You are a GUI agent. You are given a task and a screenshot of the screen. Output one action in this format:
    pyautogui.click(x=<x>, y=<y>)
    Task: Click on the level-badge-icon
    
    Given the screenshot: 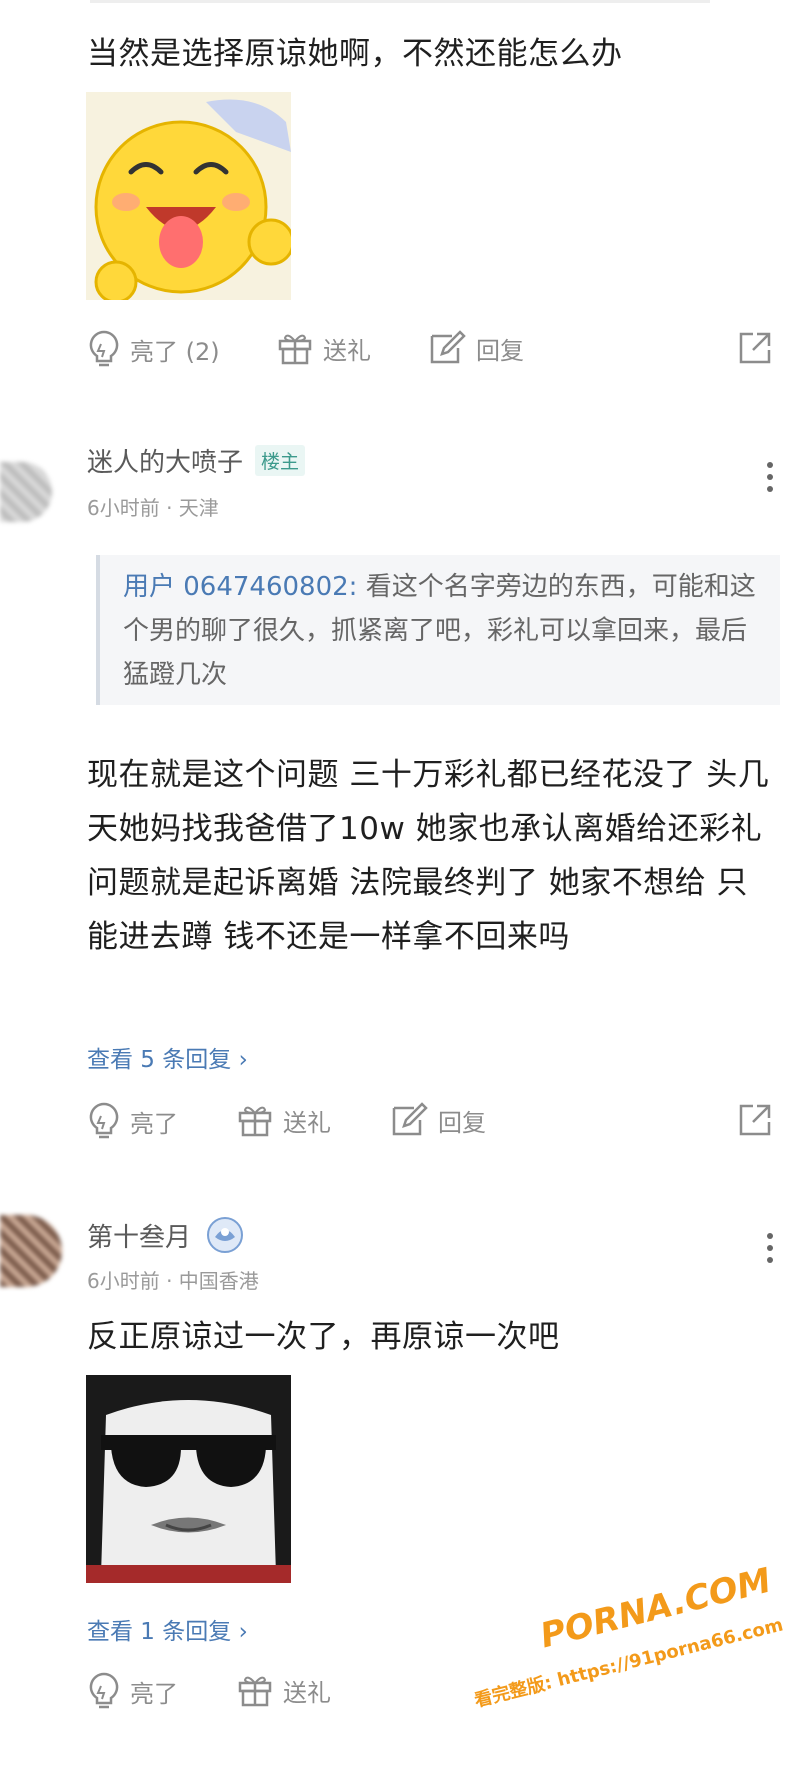 What is the action you would take?
    pyautogui.click(x=225, y=1235)
    